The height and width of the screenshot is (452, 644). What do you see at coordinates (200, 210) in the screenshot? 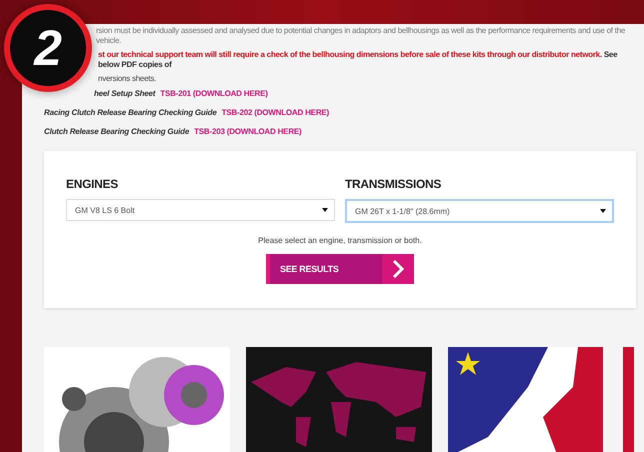
I see `engine-dropdown: GM V8 LS 6 Bolt` at bounding box center [200, 210].